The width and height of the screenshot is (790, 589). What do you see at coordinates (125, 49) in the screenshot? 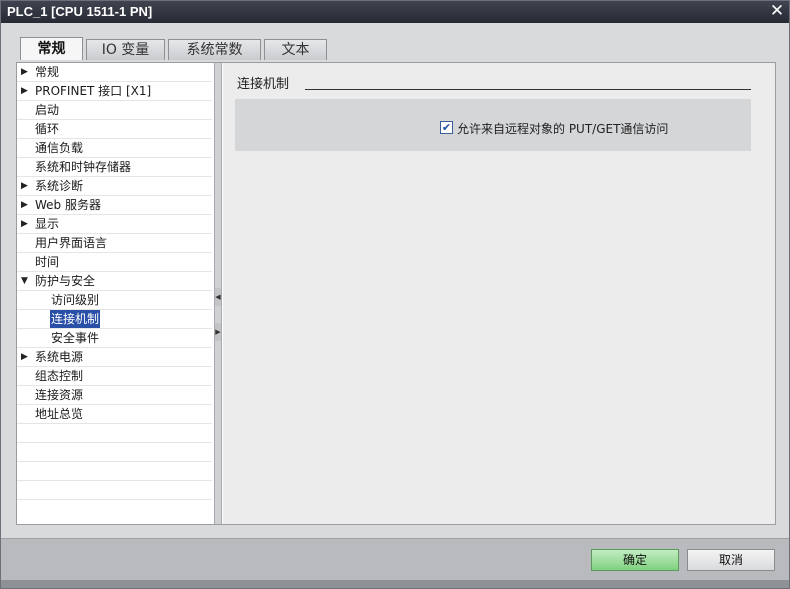
I see `tab-io-tags: IO 变量` at bounding box center [125, 49].